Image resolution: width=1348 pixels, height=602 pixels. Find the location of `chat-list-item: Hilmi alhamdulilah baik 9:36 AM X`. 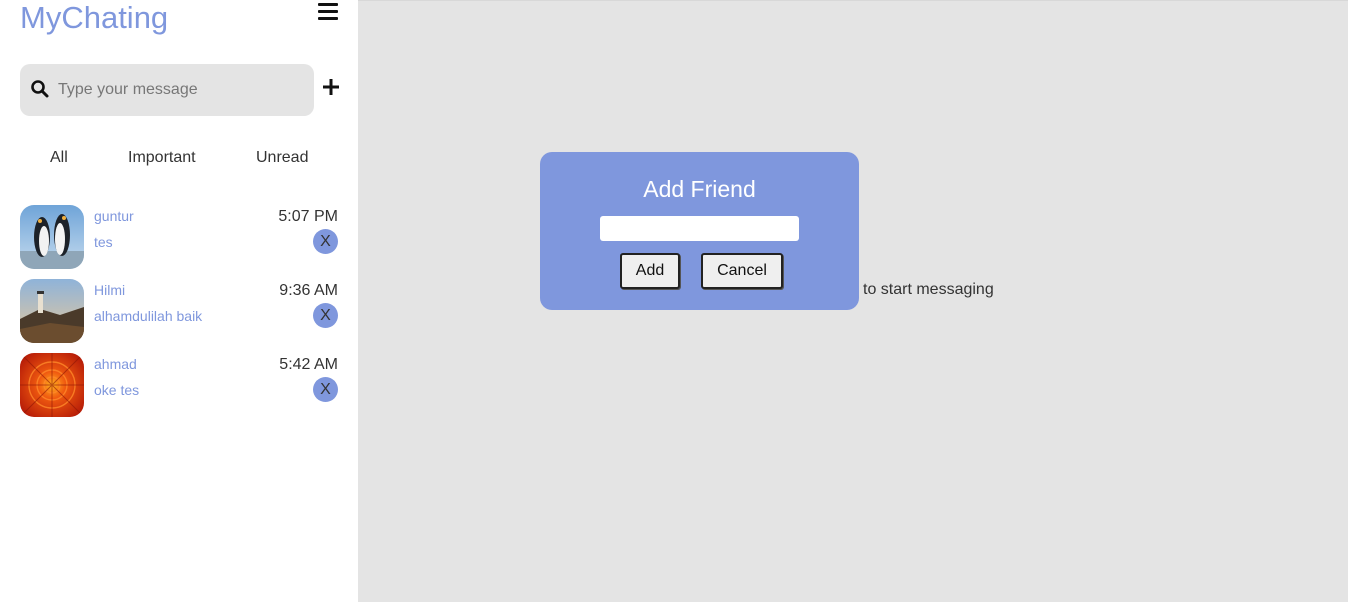

chat-list-item: Hilmi alhamdulilah baik 9:36 AM X is located at coordinates (180, 312).